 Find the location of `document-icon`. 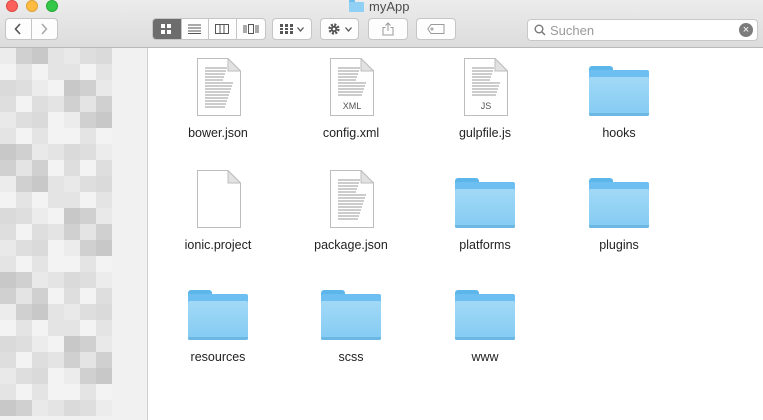

document-icon is located at coordinates (218, 201).